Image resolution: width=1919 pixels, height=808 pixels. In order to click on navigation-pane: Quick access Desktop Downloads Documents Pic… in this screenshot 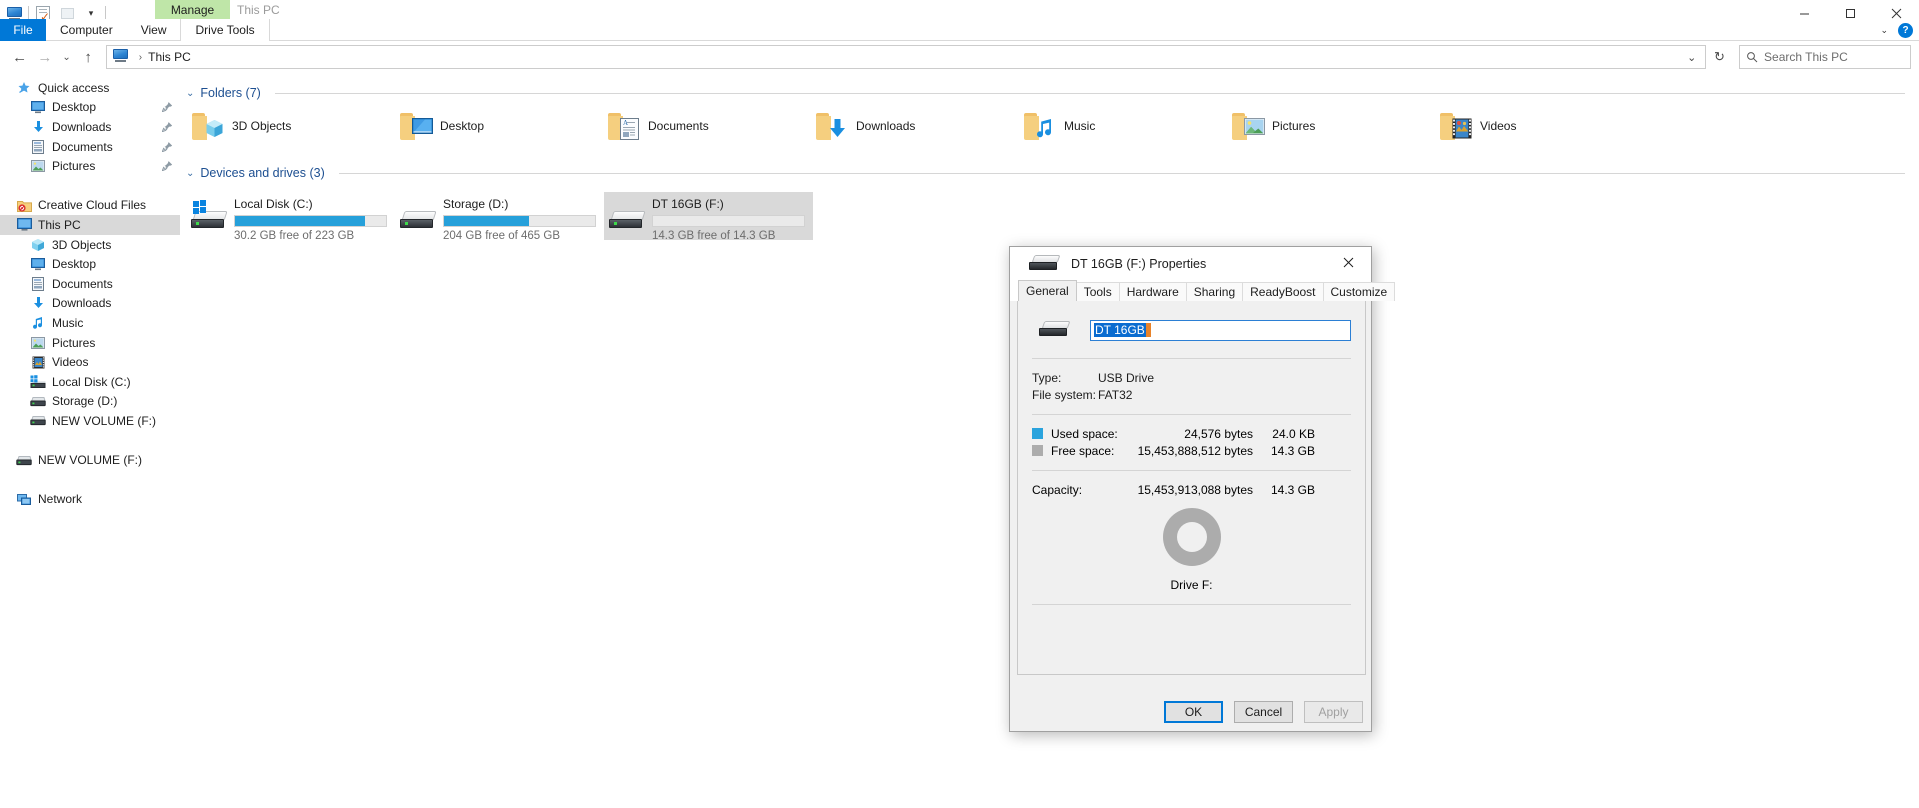, I will do `click(90, 443)`.